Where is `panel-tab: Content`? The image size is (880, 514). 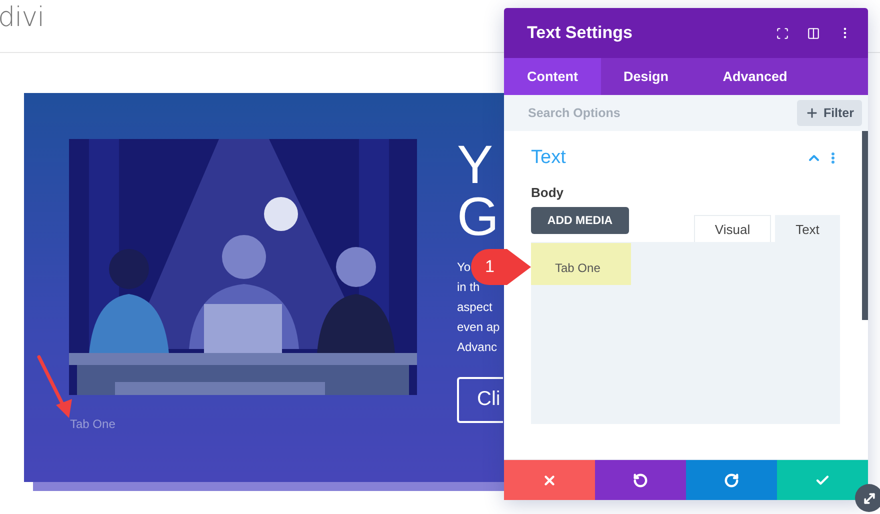
panel-tab: Content is located at coordinates (552, 76).